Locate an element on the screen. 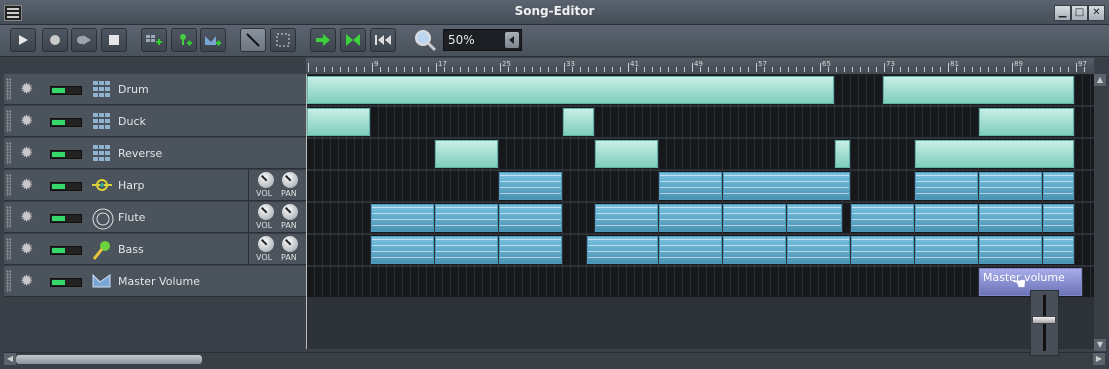 This screenshot has height=369, width=1109. zoom-arrow-icon is located at coordinates (512, 40).